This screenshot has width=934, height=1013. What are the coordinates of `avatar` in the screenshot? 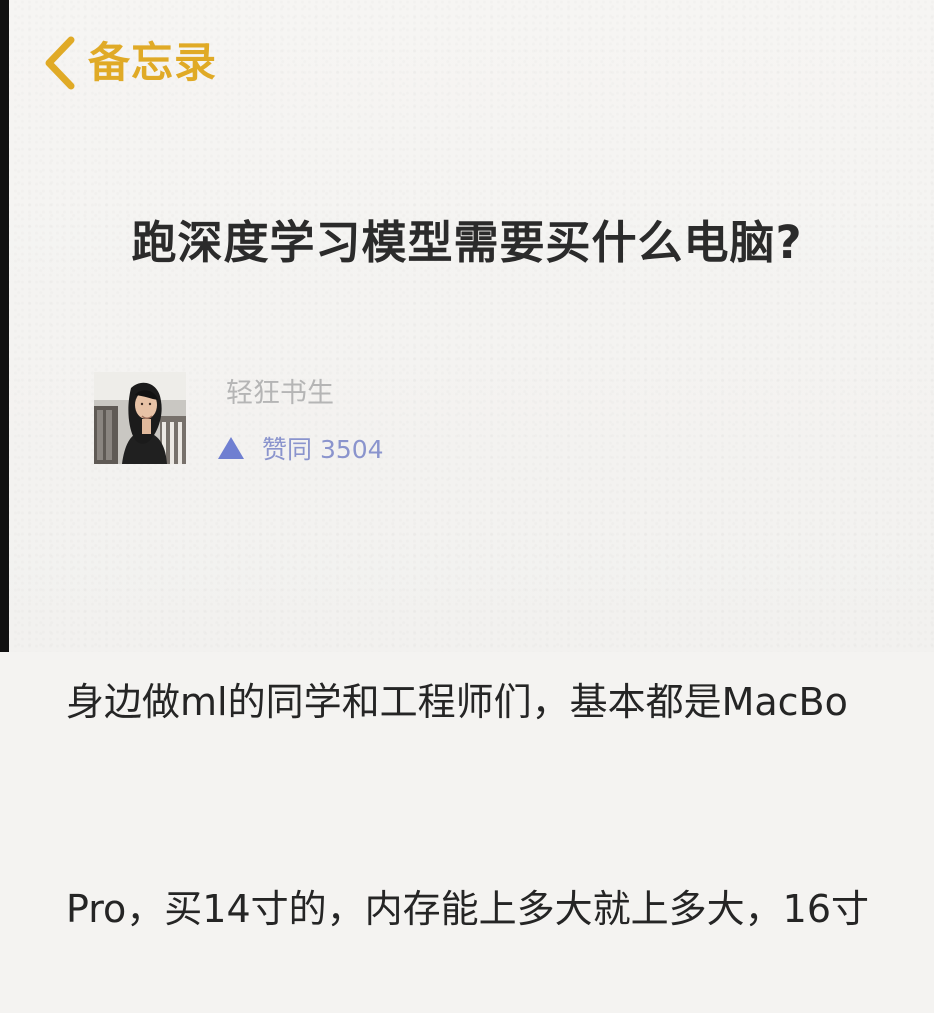 It's located at (140, 418).